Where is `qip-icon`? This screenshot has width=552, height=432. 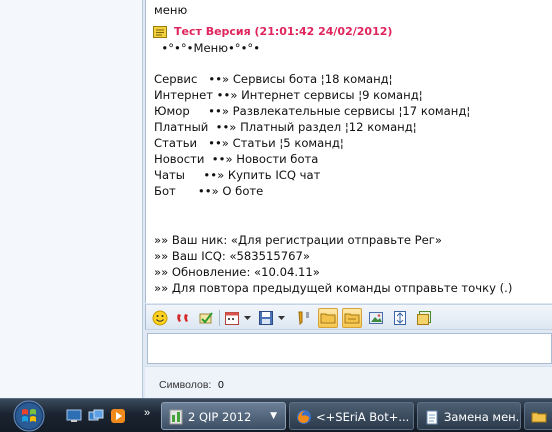 qip-icon is located at coordinates (176, 417).